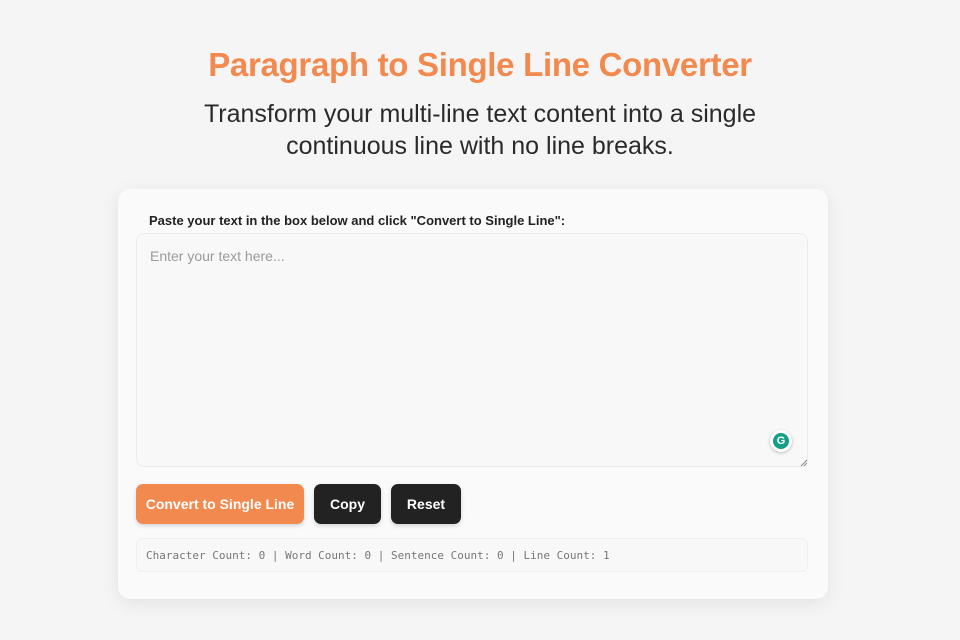 The width and height of the screenshot is (960, 640). I want to click on grammarly-g-glyph: G, so click(781, 441).